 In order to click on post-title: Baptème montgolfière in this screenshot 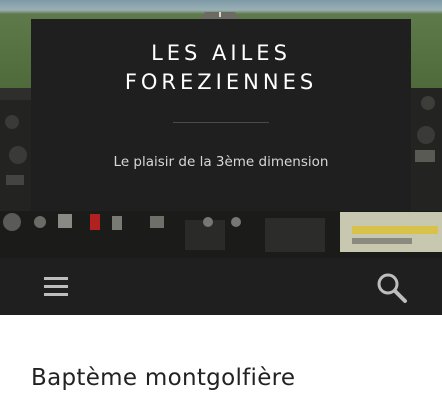, I will do `click(163, 378)`.